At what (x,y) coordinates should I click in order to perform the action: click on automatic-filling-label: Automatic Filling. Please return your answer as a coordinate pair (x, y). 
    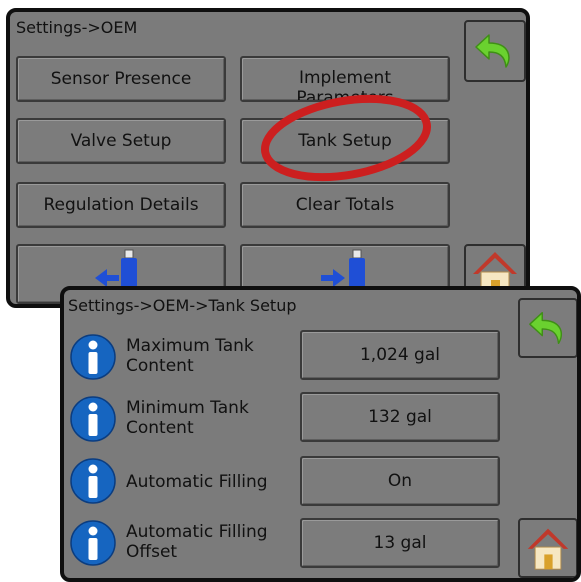
    Looking at the image, I should click on (197, 482).